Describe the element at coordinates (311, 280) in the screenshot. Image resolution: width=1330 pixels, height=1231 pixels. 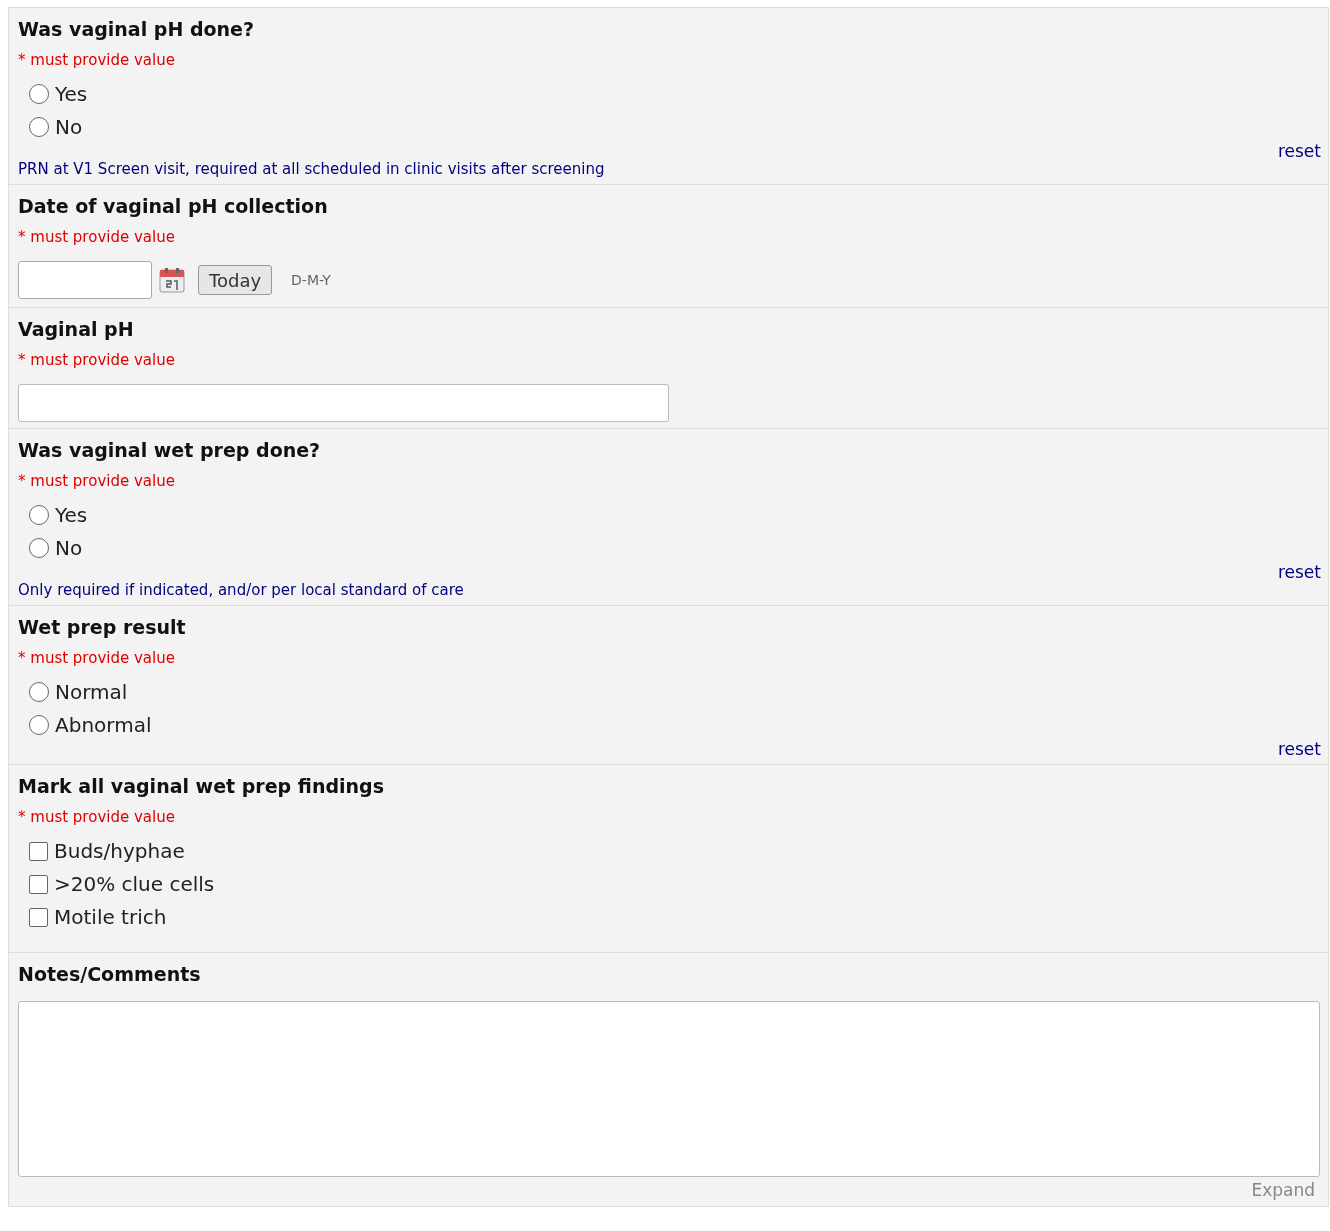
I see `date-format-hint: D-M-Y` at that location.